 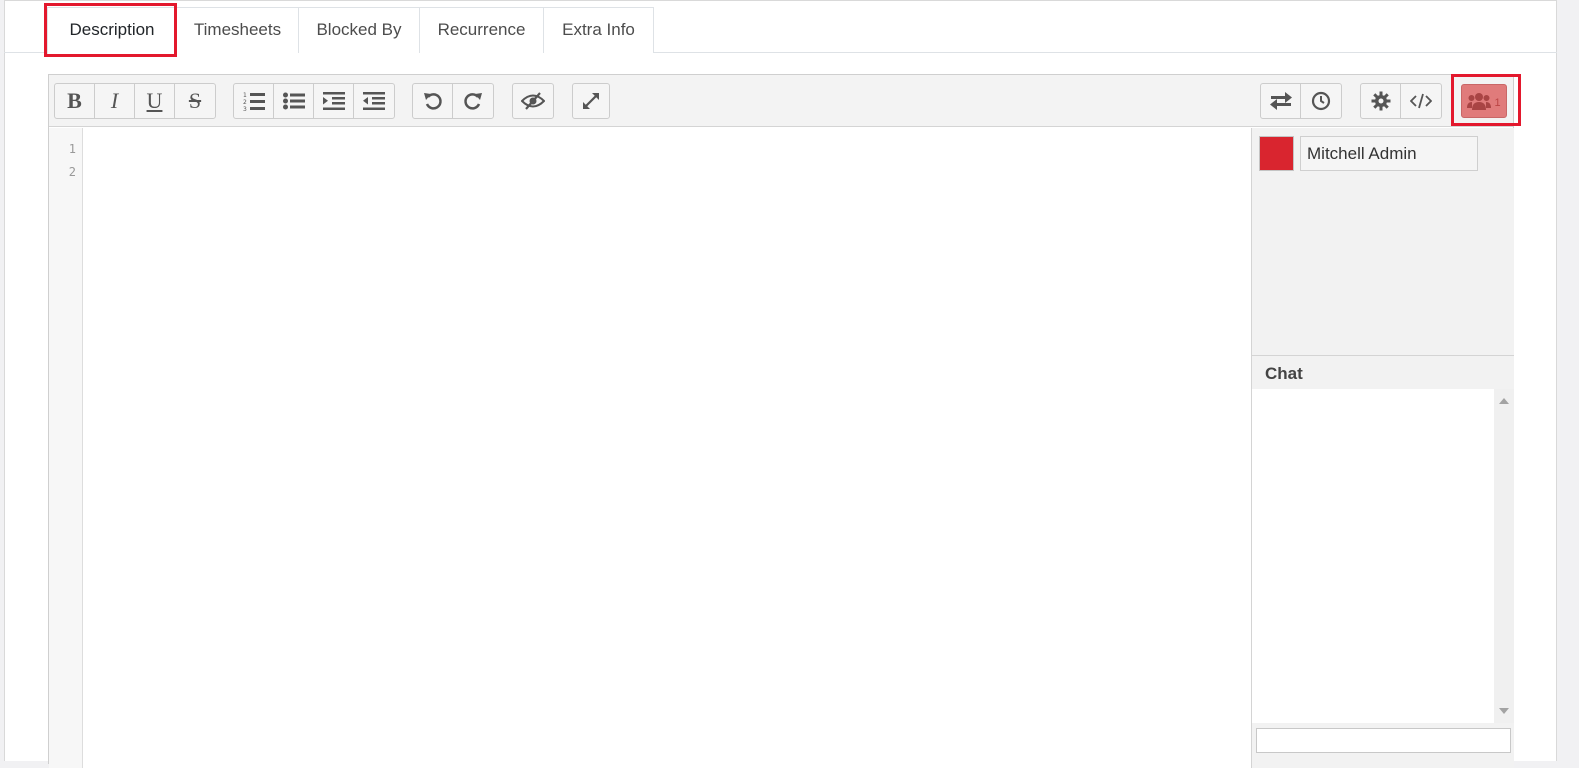 I want to click on svg-text: 3, so click(x=245, y=108).